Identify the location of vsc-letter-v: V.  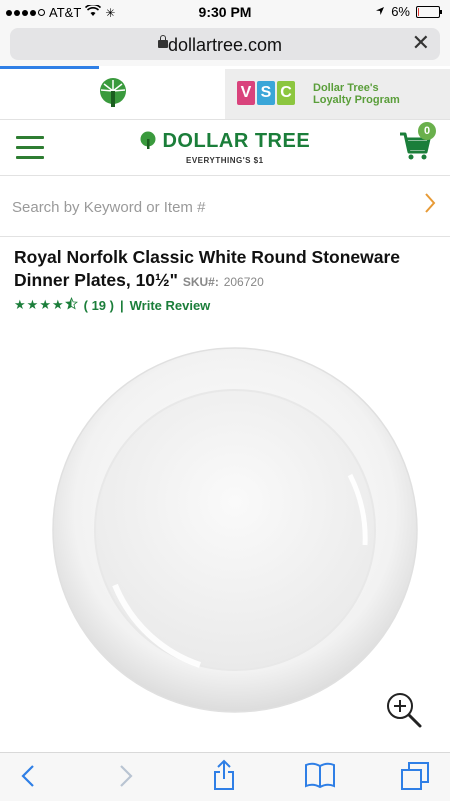
(246, 93).